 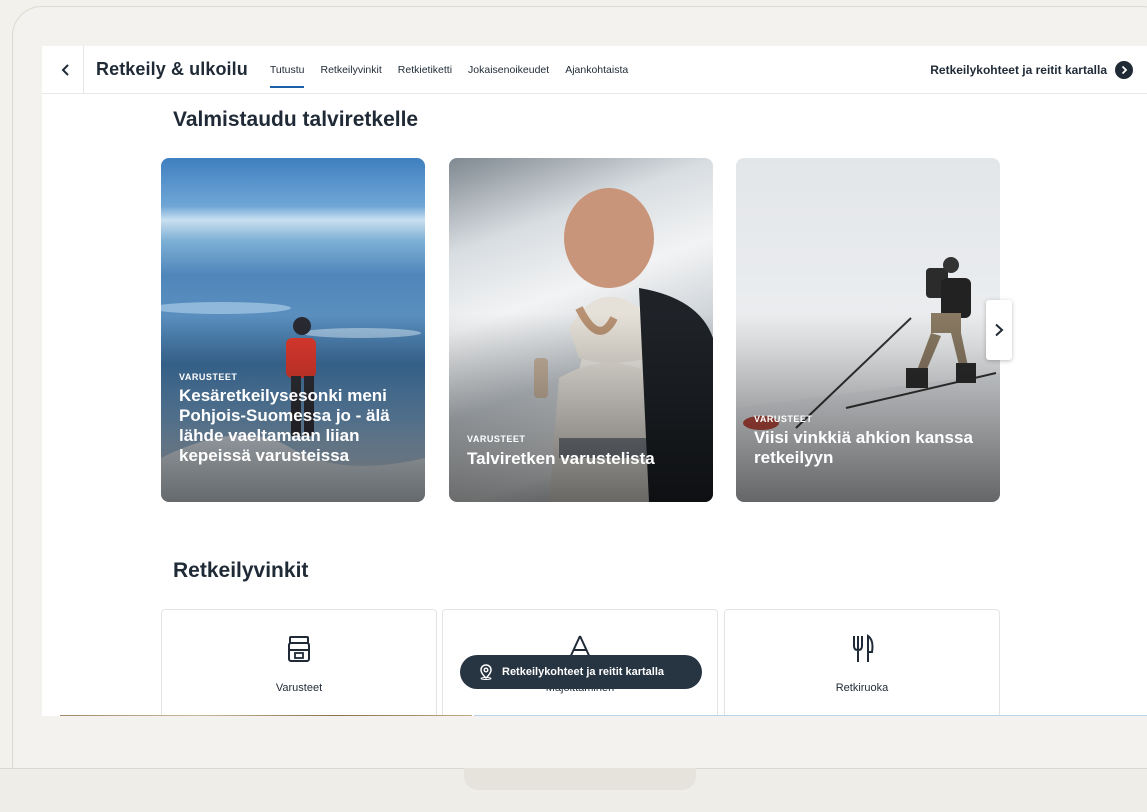 What do you see at coordinates (810, 715) in the screenshot?
I see `next-section-strip` at bounding box center [810, 715].